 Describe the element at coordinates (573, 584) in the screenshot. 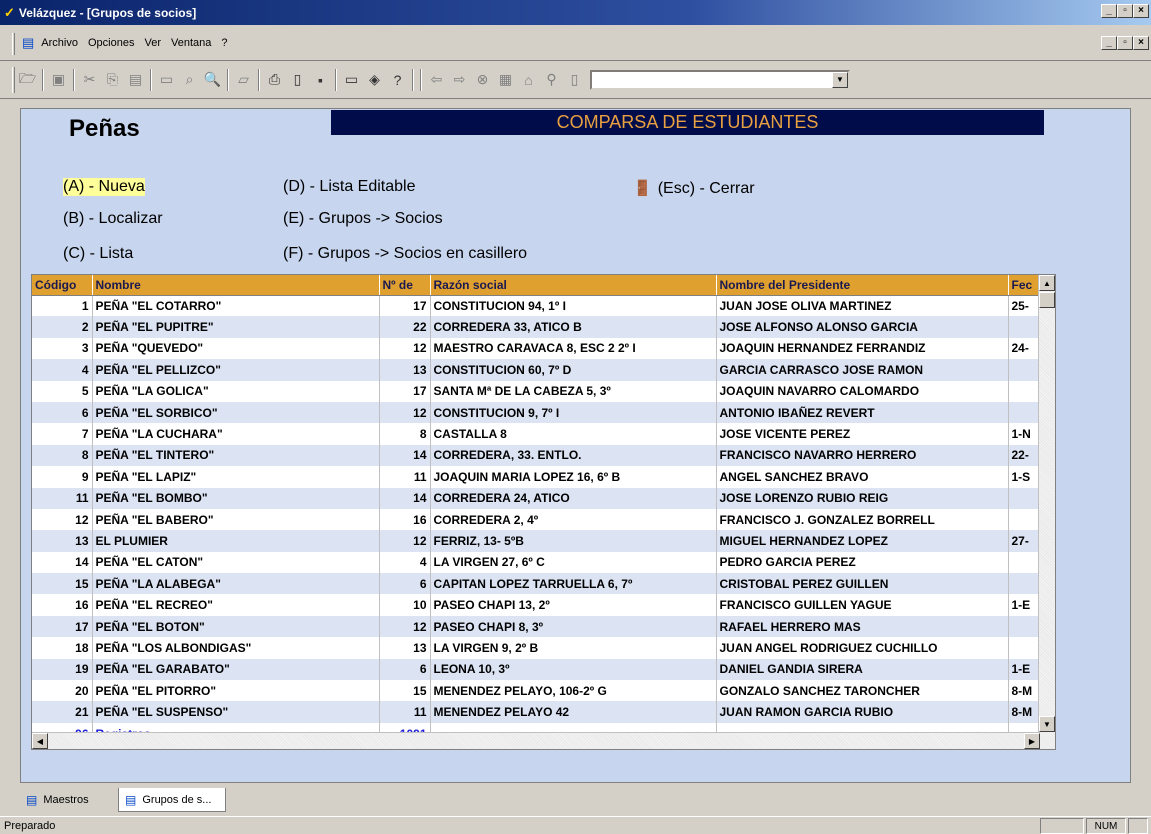

I see `cell-razon-social: CAPITAN LOPEZ TARRUELLA 6, 7º` at that location.